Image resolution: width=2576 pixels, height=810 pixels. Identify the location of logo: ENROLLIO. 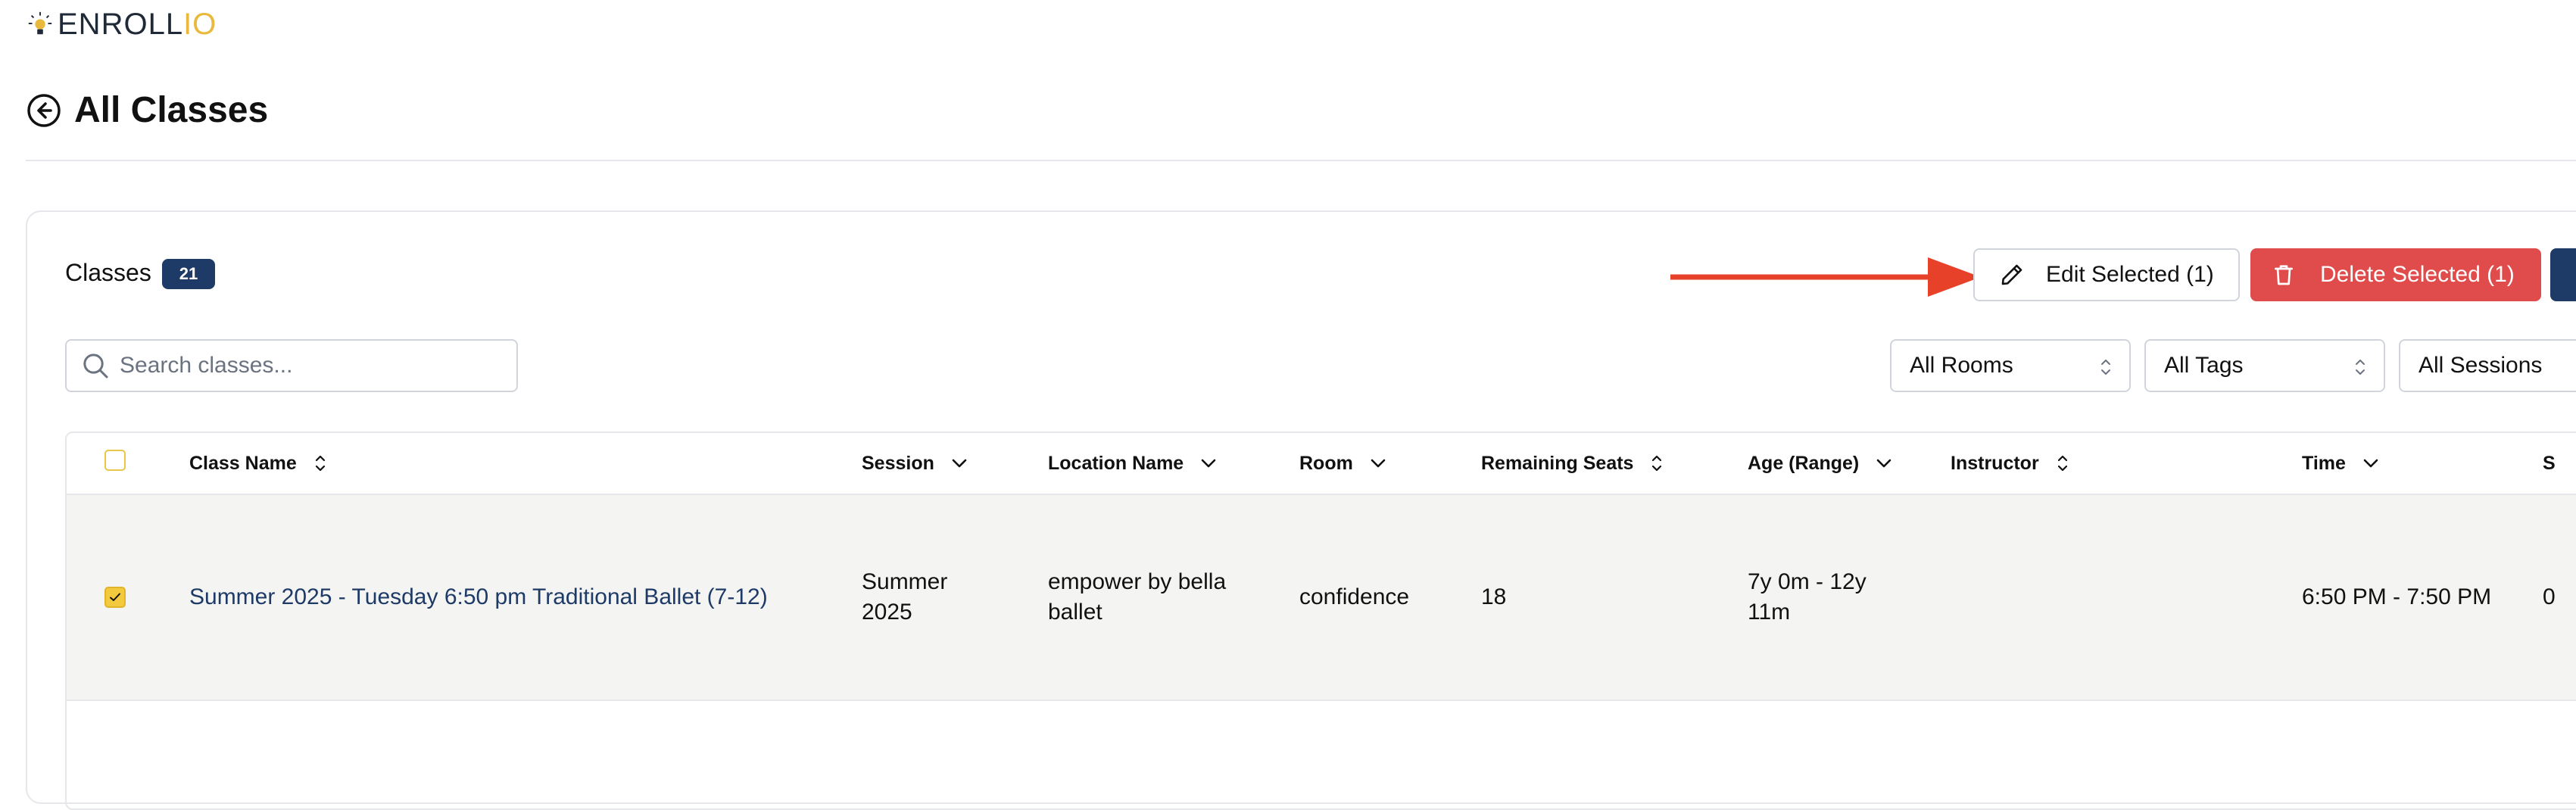
(121, 25).